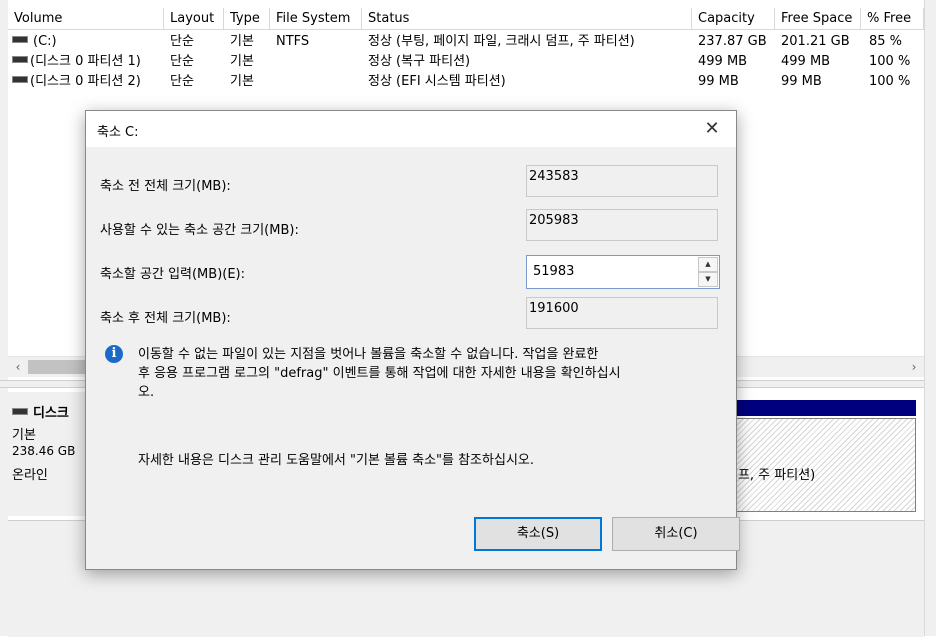 This screenshot has width=936, height=637. Describe the element at coordinates (718, 81) in the screenshot. I see `volume-capacity: 99 MB` at that location.